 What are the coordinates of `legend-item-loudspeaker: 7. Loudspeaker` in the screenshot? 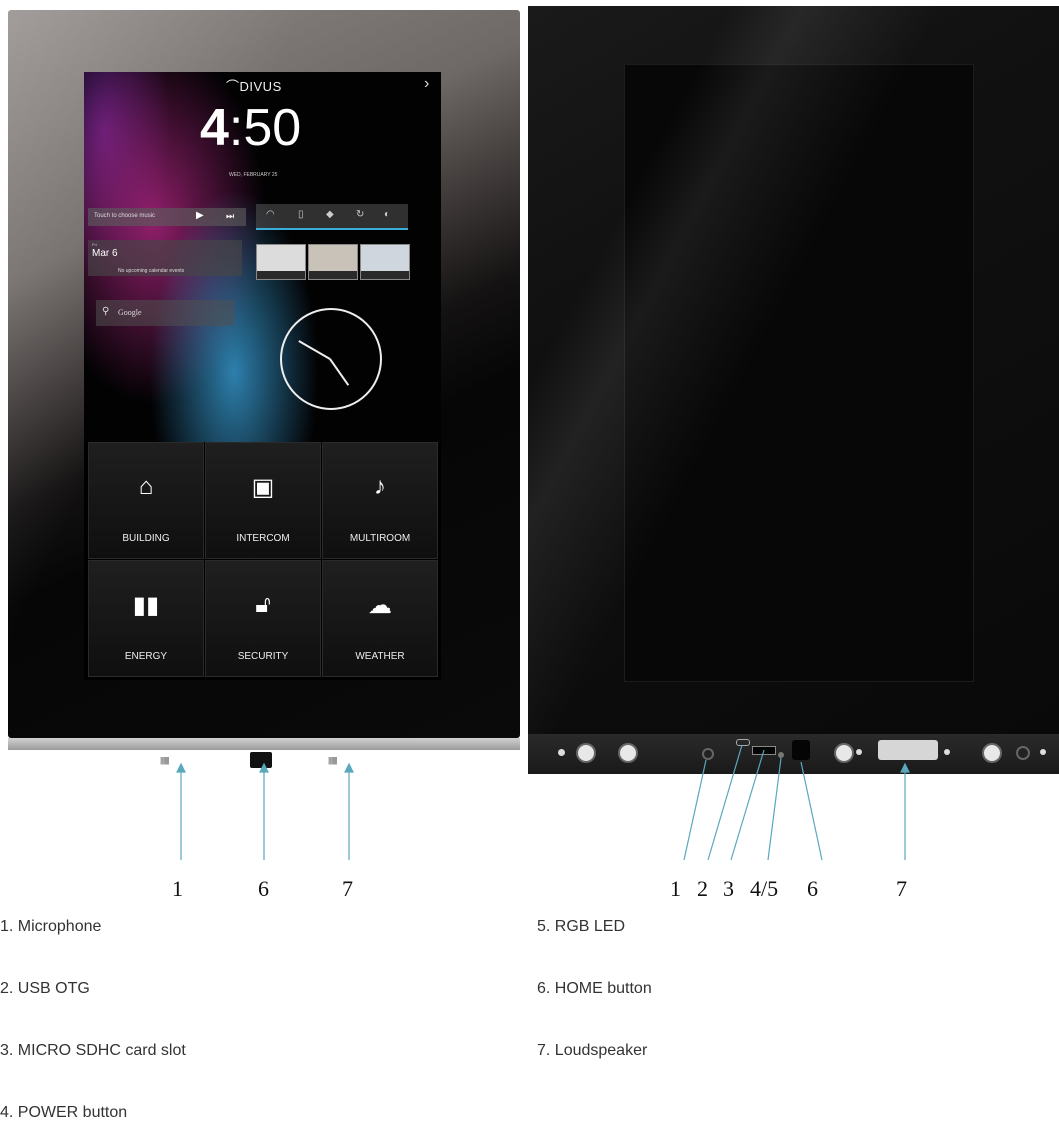 It's located at (592, 1050).